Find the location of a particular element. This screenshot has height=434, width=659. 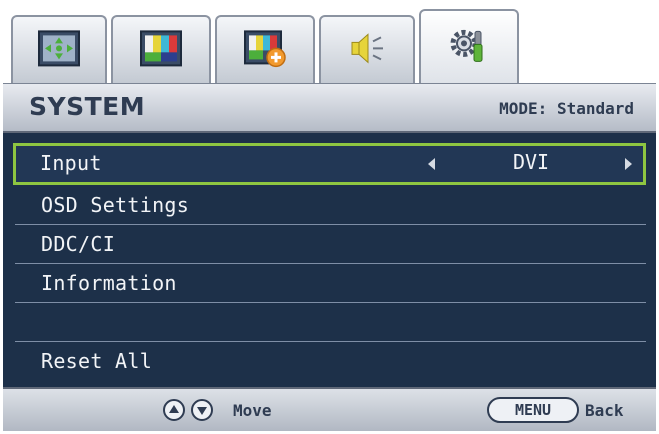

menu-item-label: Reset All is located at coordinates (97, 361).